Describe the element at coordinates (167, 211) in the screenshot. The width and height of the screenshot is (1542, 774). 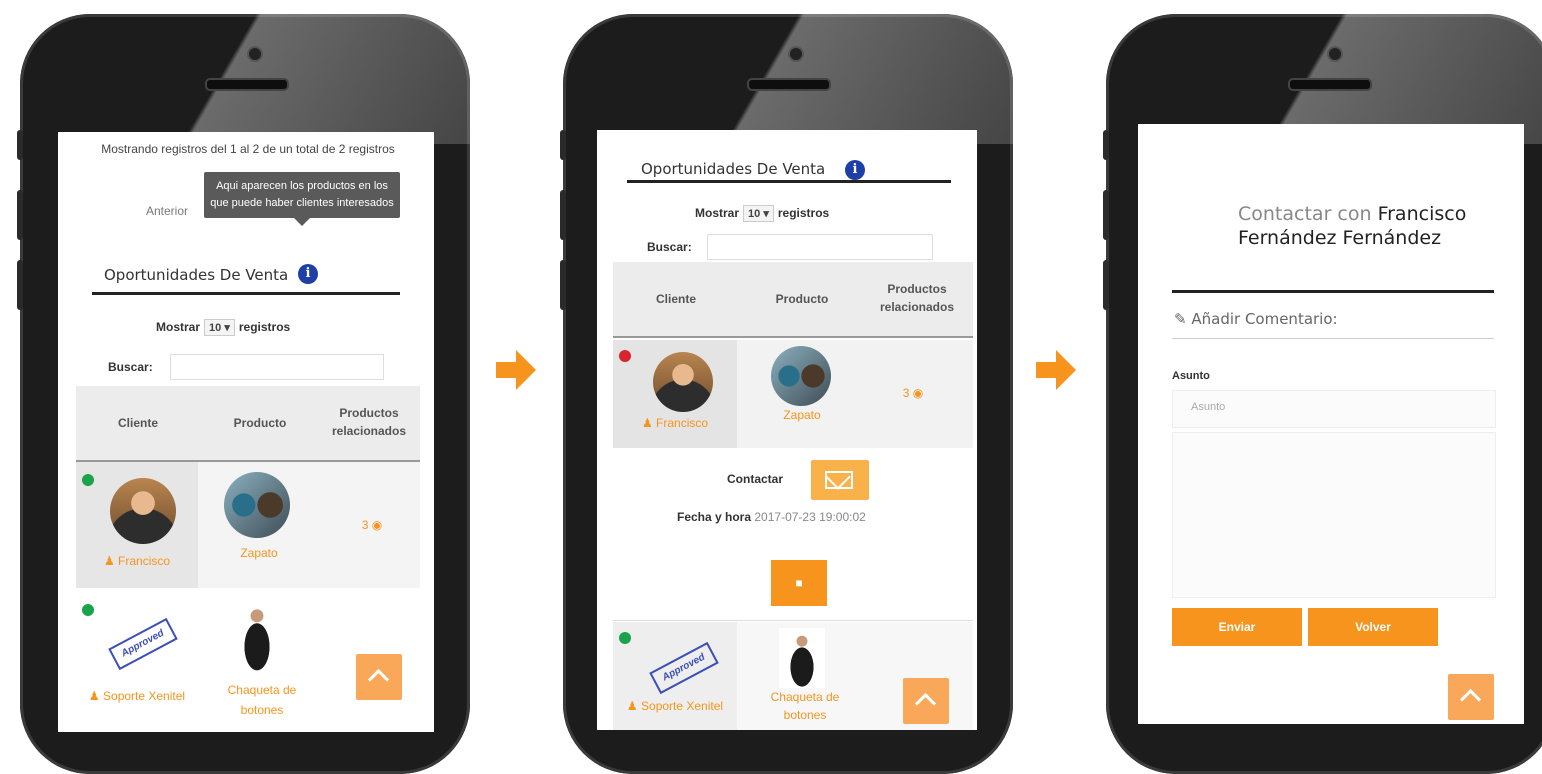
I see `prev-link: Anterior` at that location.